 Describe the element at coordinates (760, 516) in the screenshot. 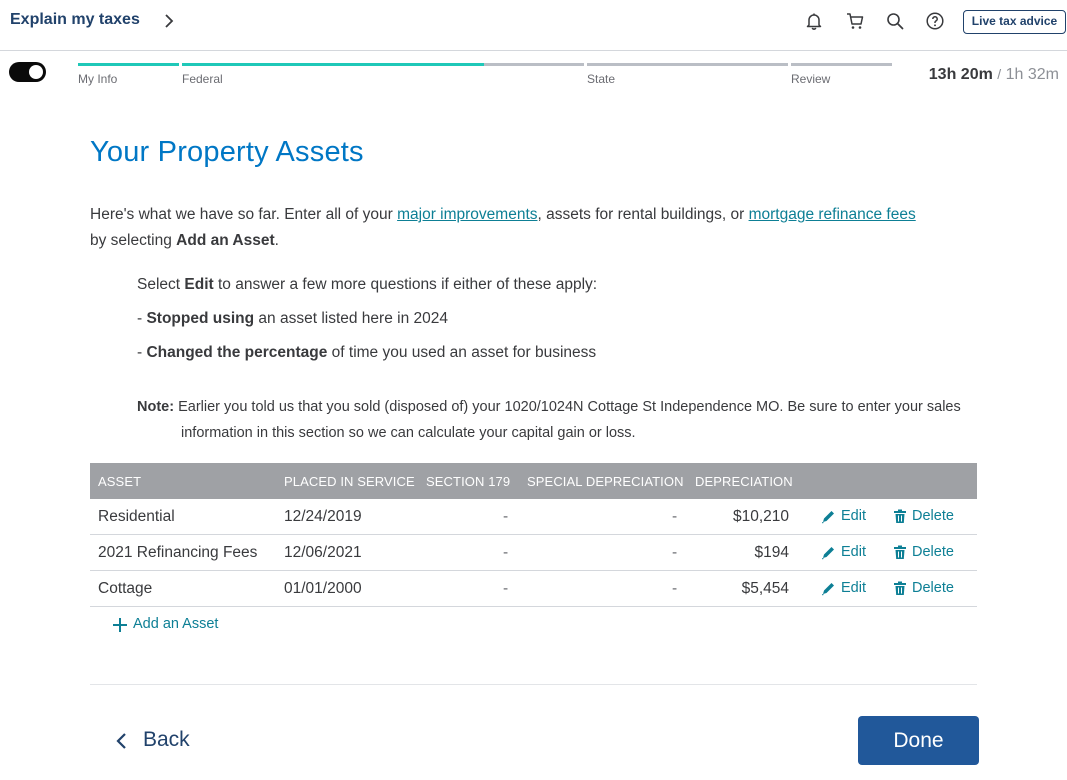

I see `cell-depreciation: $10,210` at that location.